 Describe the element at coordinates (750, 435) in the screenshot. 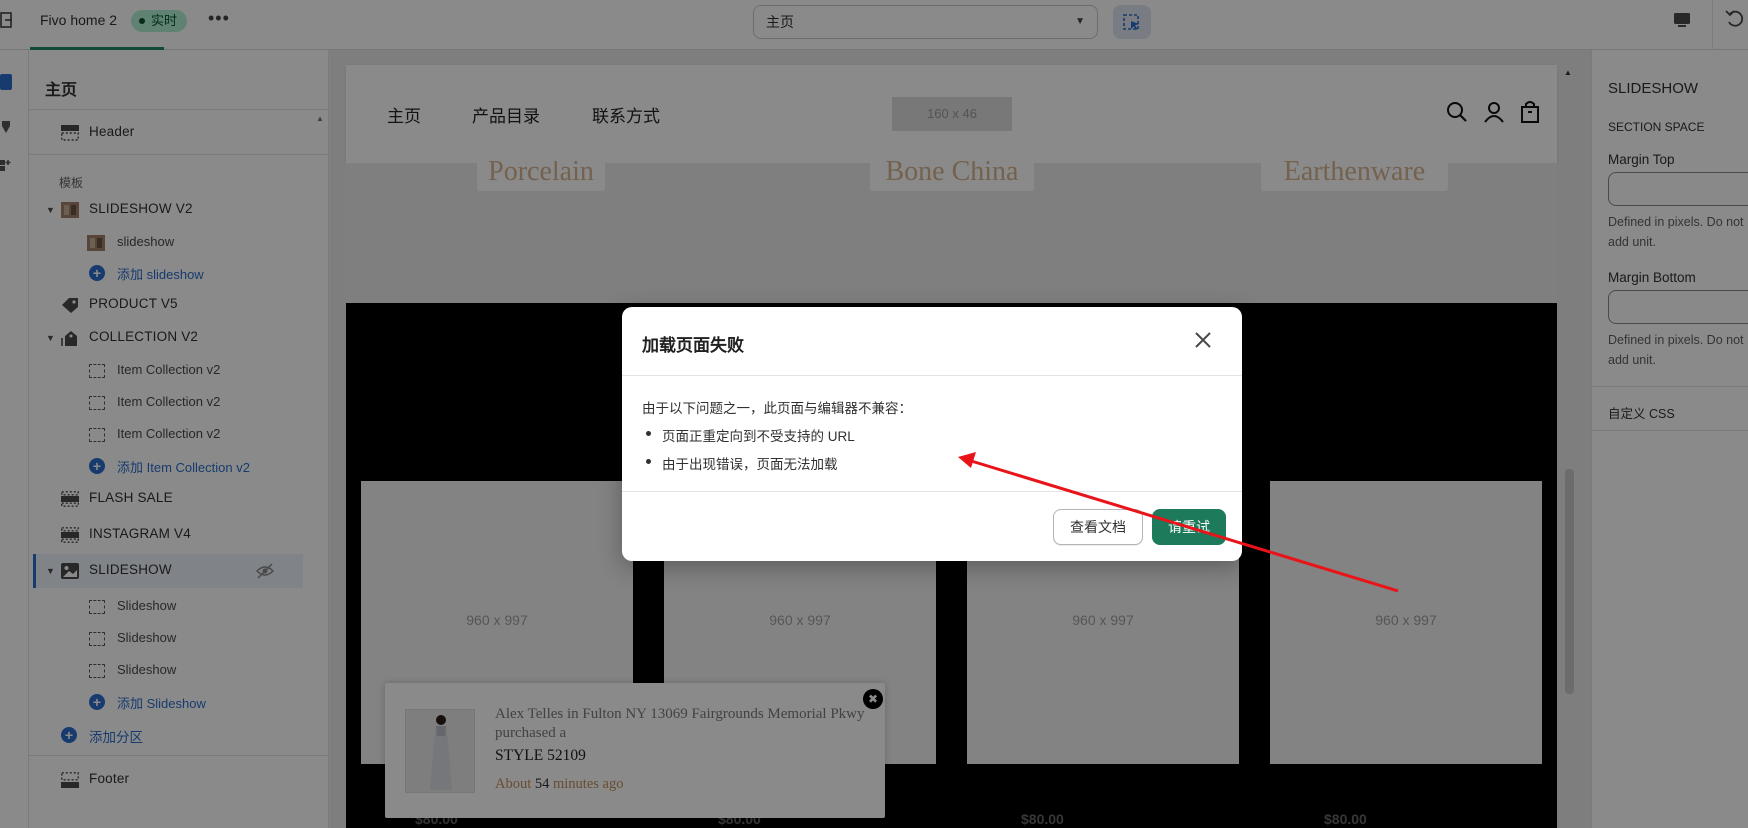

I see `dialog-reason: 页面正重定向到不受支持的 URL` at that location.